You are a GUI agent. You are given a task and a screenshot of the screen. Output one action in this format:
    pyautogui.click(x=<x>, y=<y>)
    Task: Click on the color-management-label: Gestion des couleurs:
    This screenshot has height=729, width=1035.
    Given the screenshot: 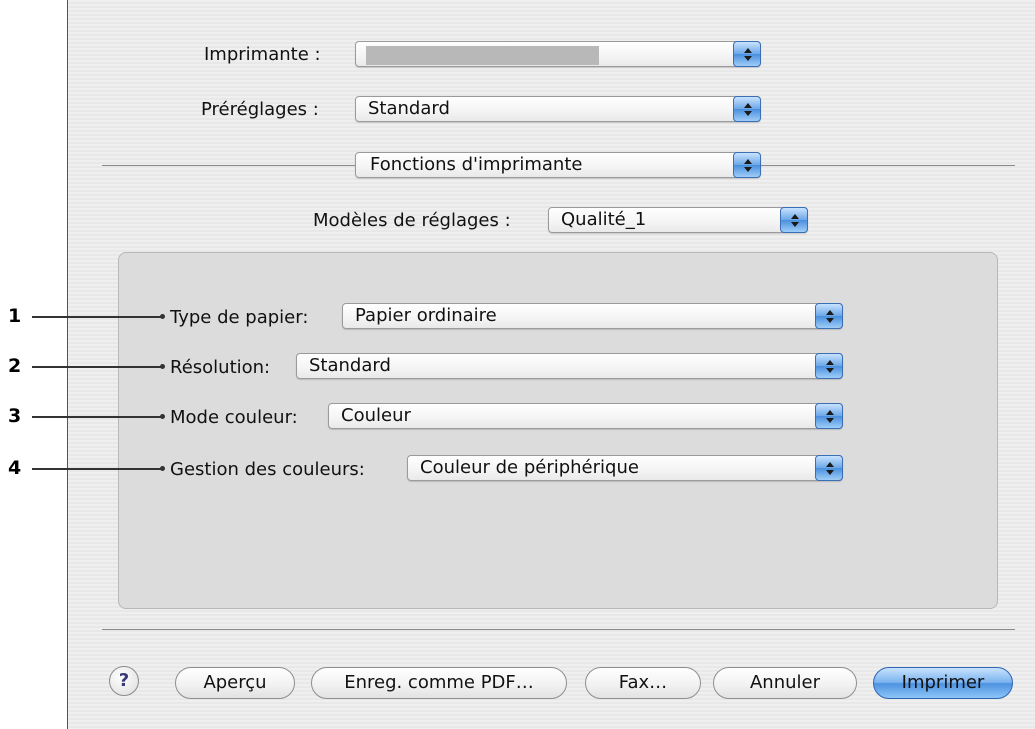 What is the action you would take?
    pyautogui.click(x=267, y=469)
    